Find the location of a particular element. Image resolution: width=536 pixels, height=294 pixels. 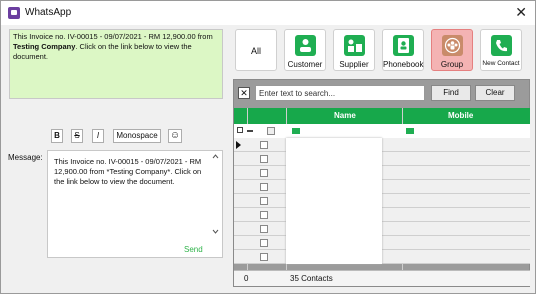

category-group-label: Group is located at coordinates (452, 64).